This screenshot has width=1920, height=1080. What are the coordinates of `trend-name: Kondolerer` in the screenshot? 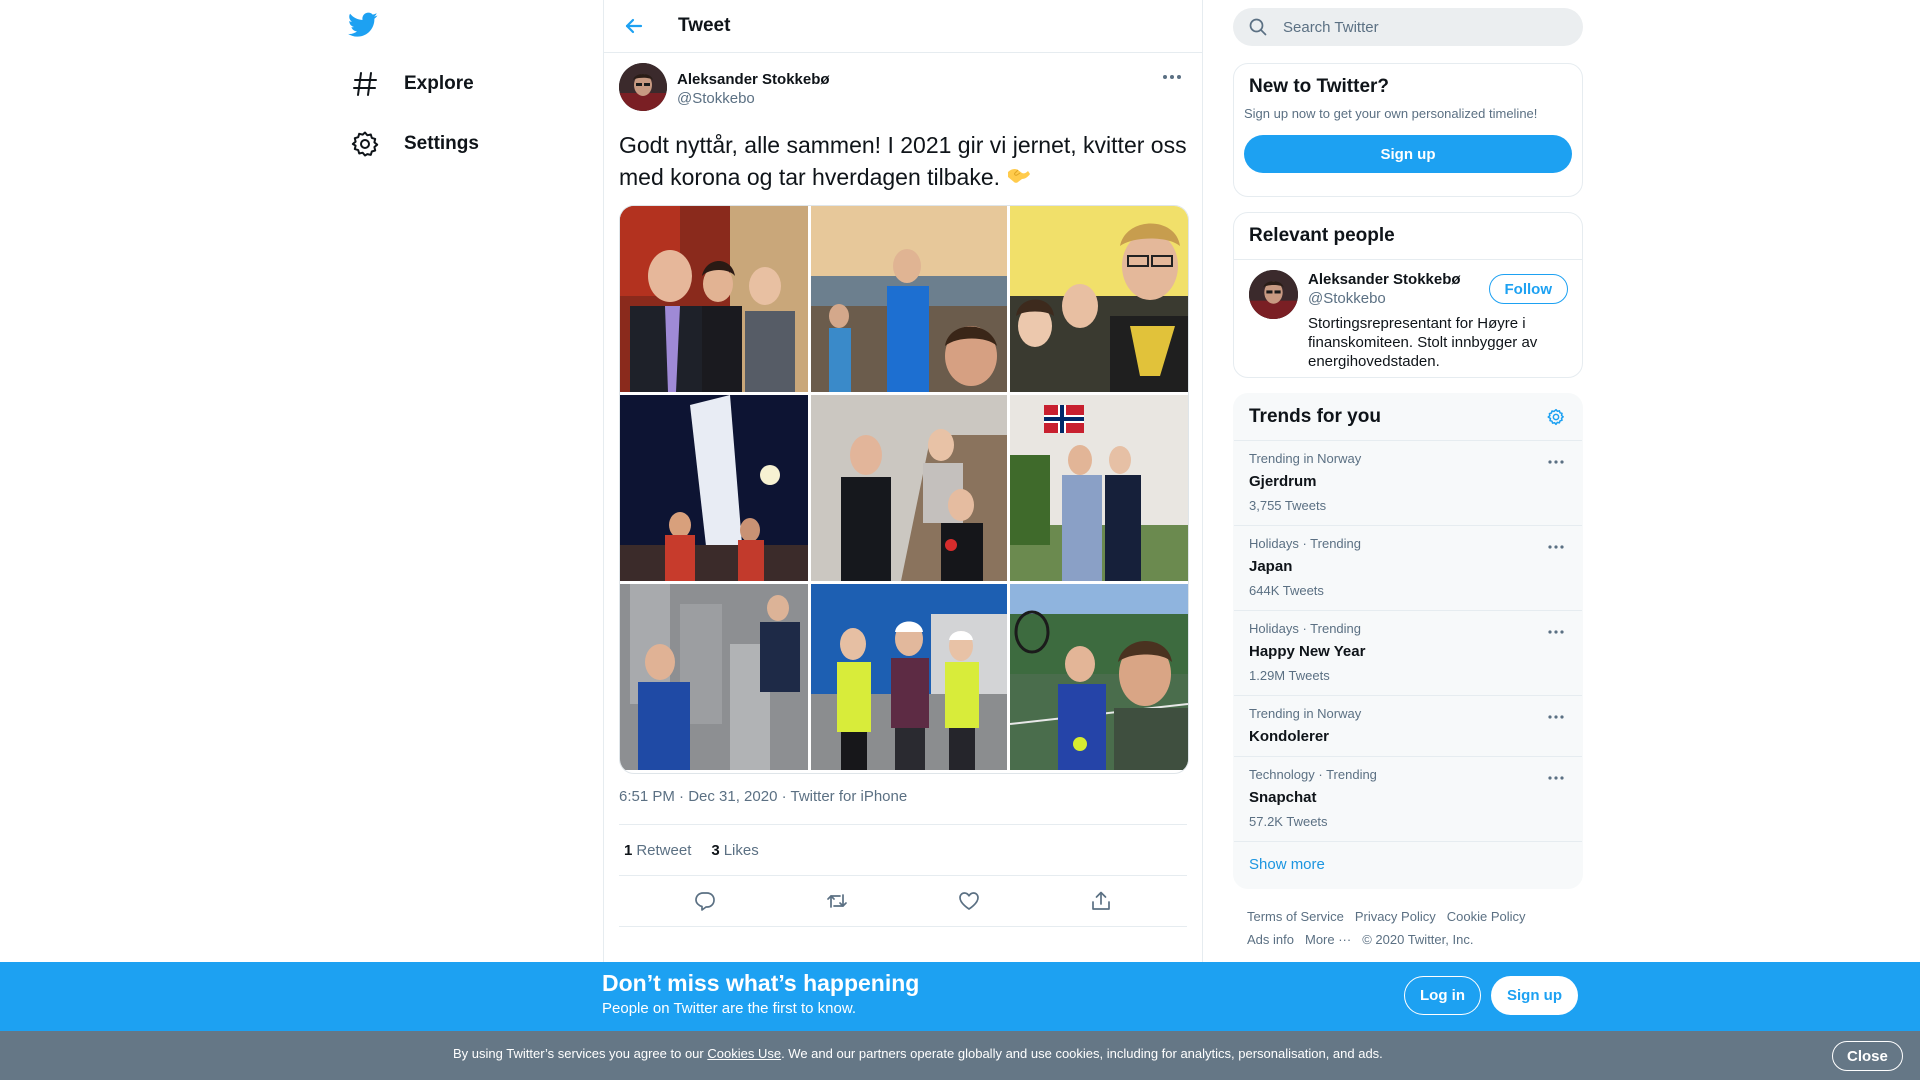 It's located at (1289, 736).